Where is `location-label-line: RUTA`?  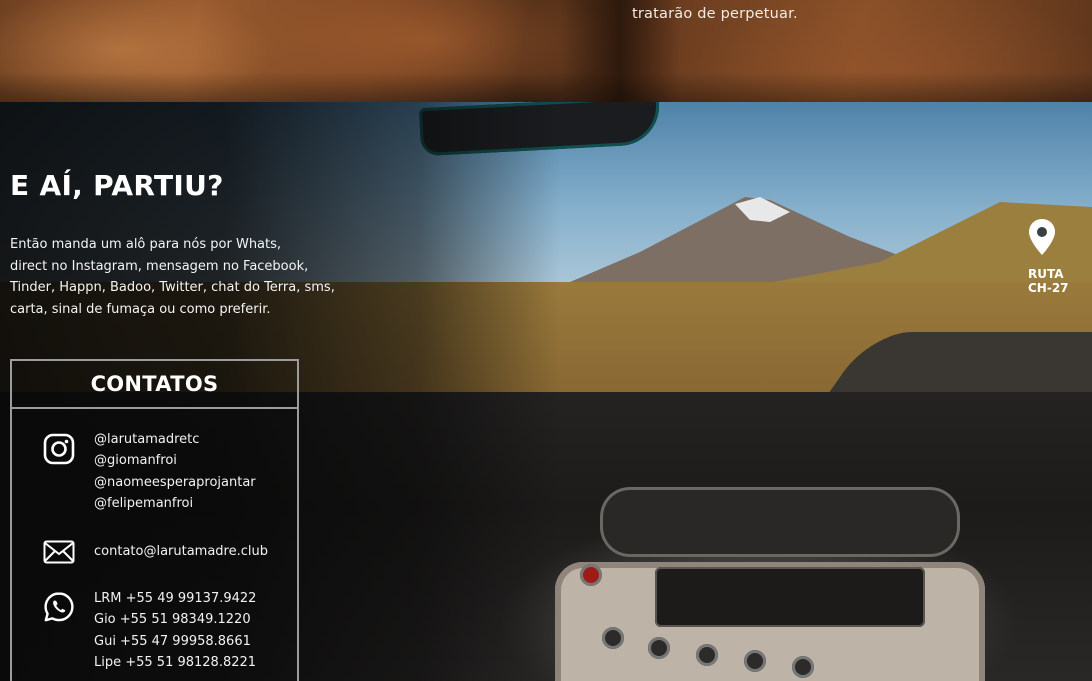
location-label-line: RUTA is located at coordinates (1046, 274).